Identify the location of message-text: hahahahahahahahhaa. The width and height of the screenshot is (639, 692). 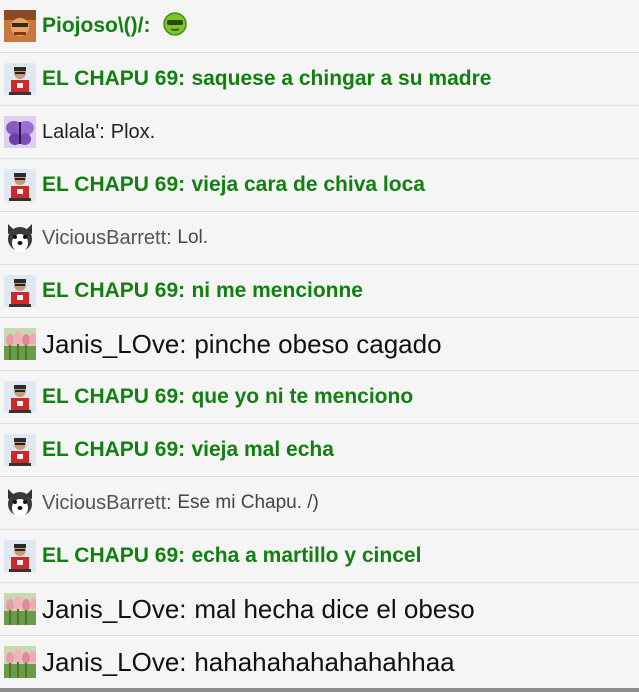
(324, 661).